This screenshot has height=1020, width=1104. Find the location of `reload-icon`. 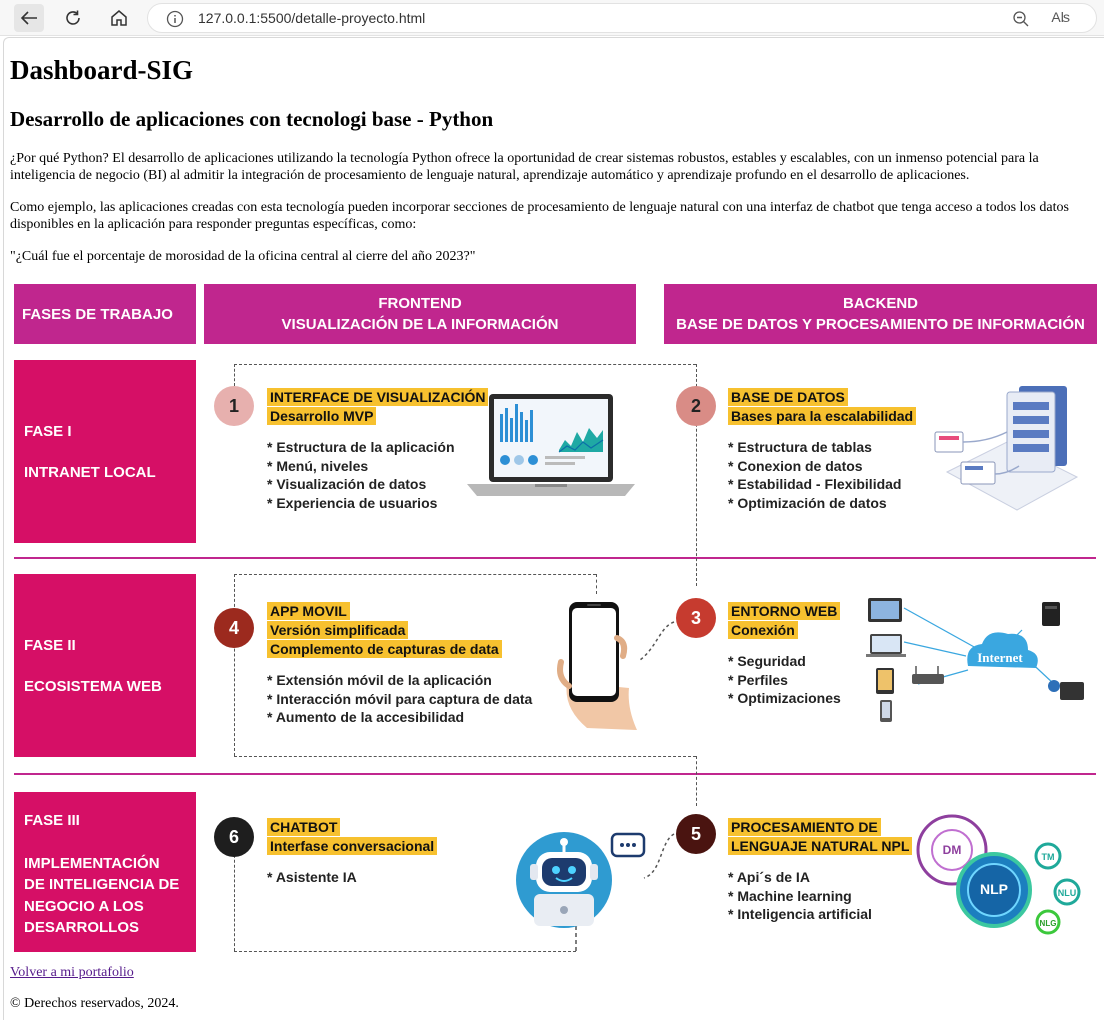

reload-icon is located at coordinates (73, 17).